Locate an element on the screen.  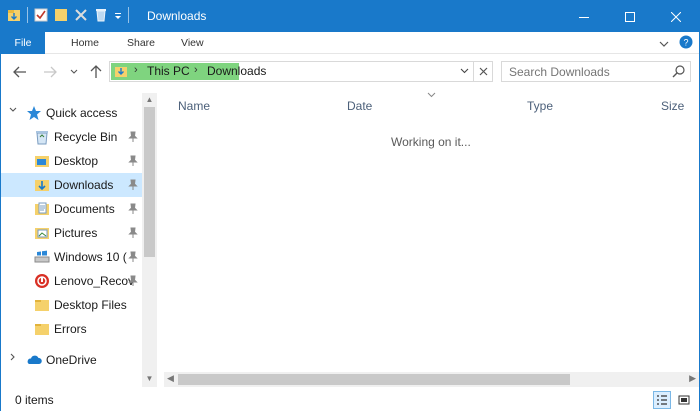
column-header-date: Date is located at coordinates (359, 106).